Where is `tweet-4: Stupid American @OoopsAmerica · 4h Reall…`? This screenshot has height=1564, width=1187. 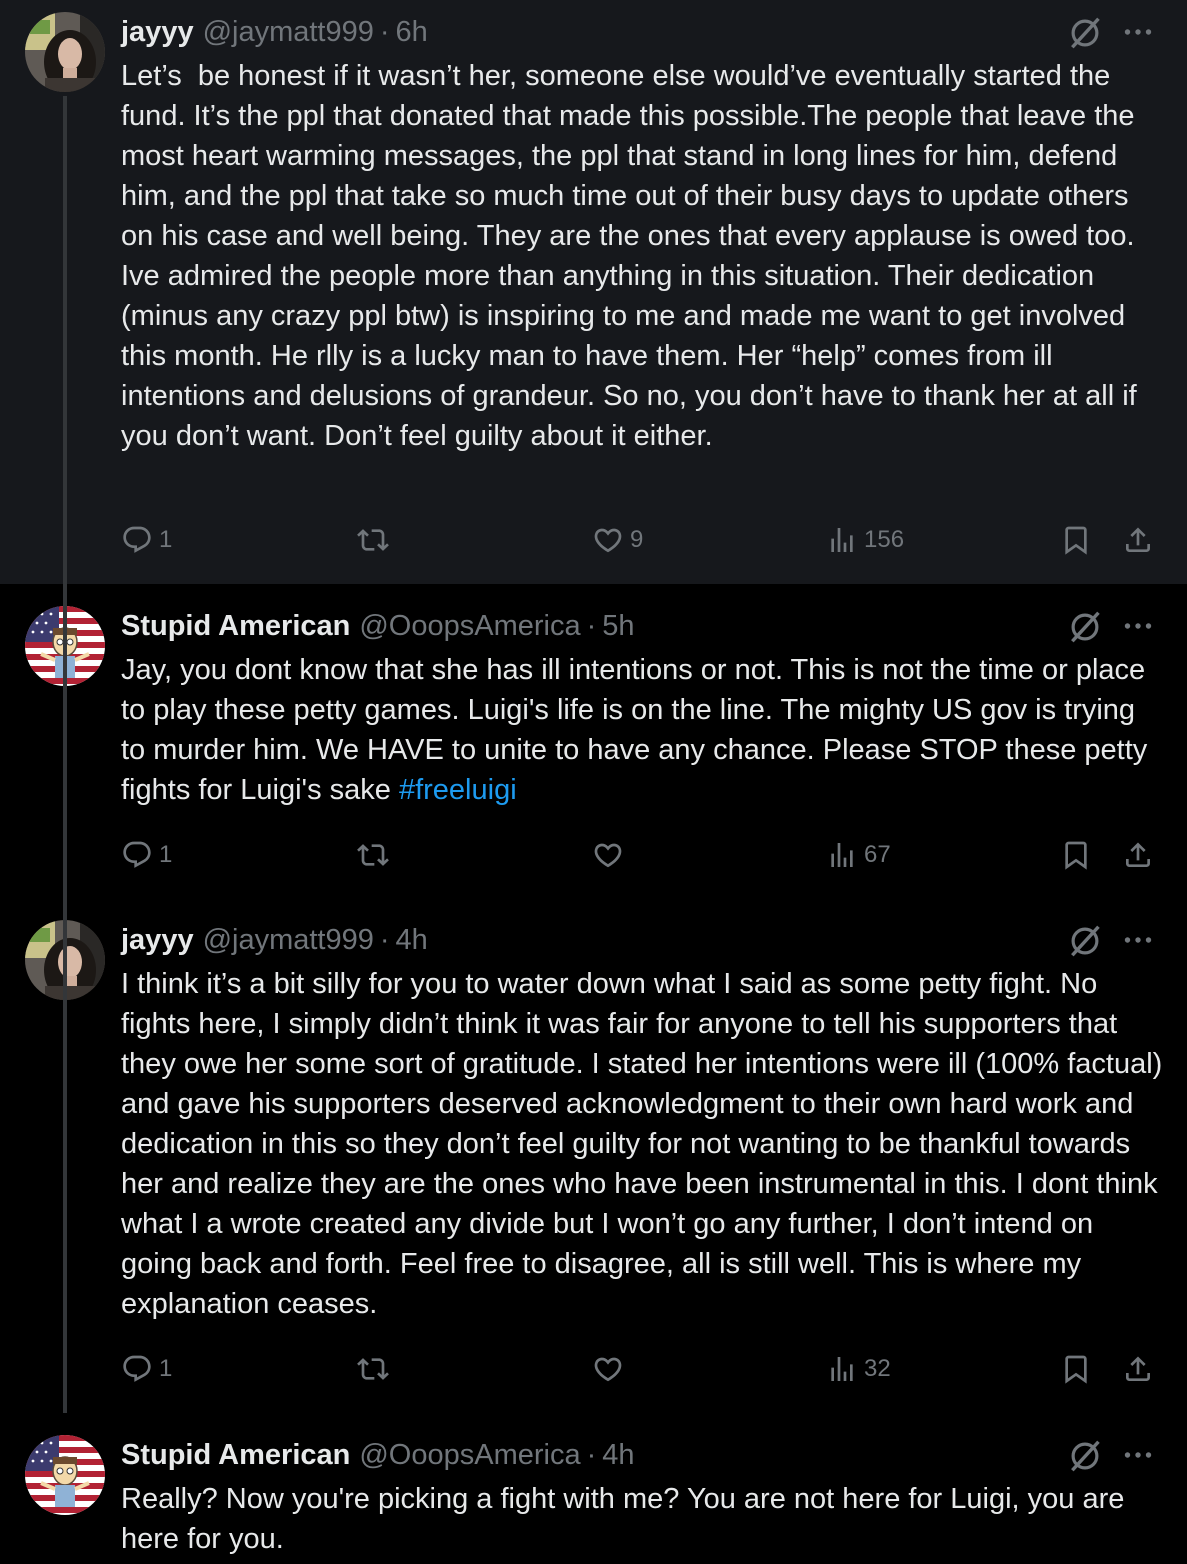
tweet-4: Stupid American @OoopsAmerica · 4h Reall… is located at coordinates (593, 1493).